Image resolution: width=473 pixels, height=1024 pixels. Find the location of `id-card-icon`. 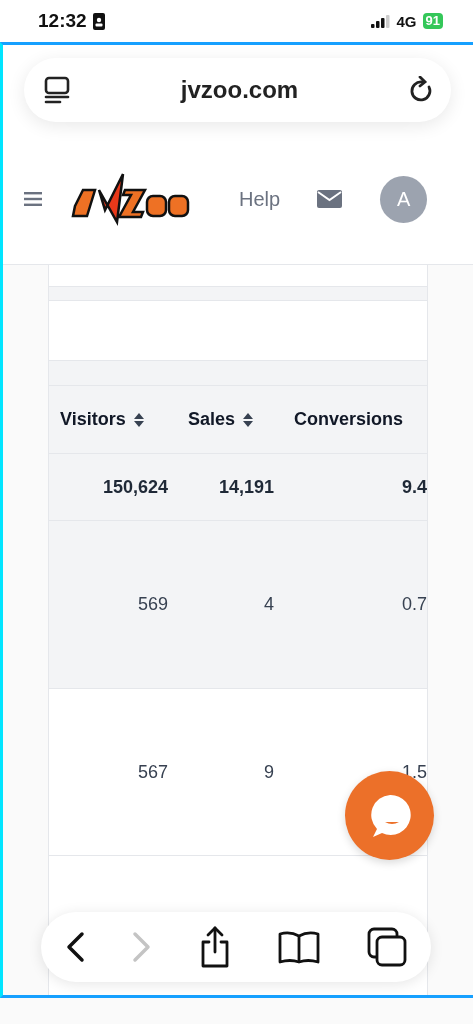

id-card-icon is located at coordinates (98, 21).